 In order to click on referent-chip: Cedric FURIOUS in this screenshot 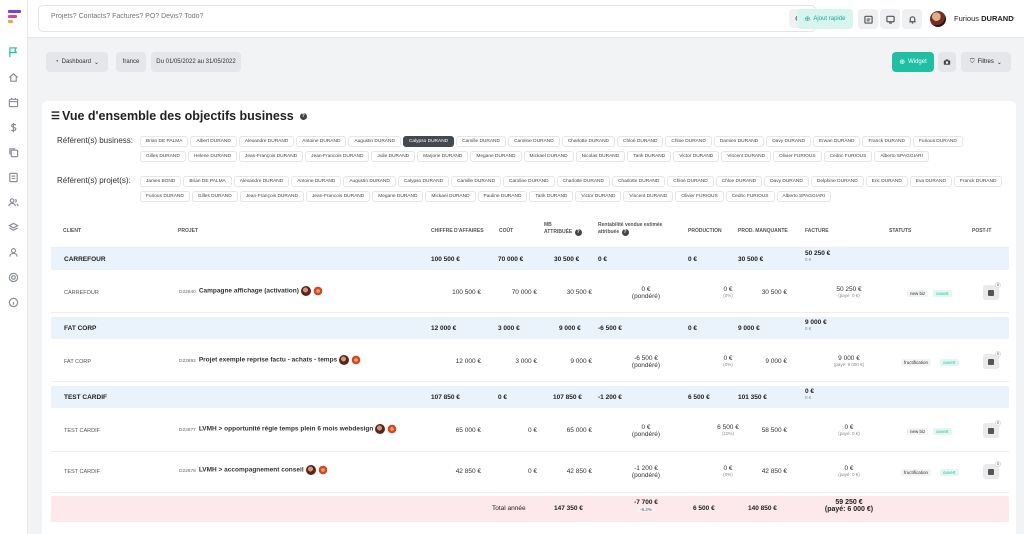, I will do `click(750, 196)`.